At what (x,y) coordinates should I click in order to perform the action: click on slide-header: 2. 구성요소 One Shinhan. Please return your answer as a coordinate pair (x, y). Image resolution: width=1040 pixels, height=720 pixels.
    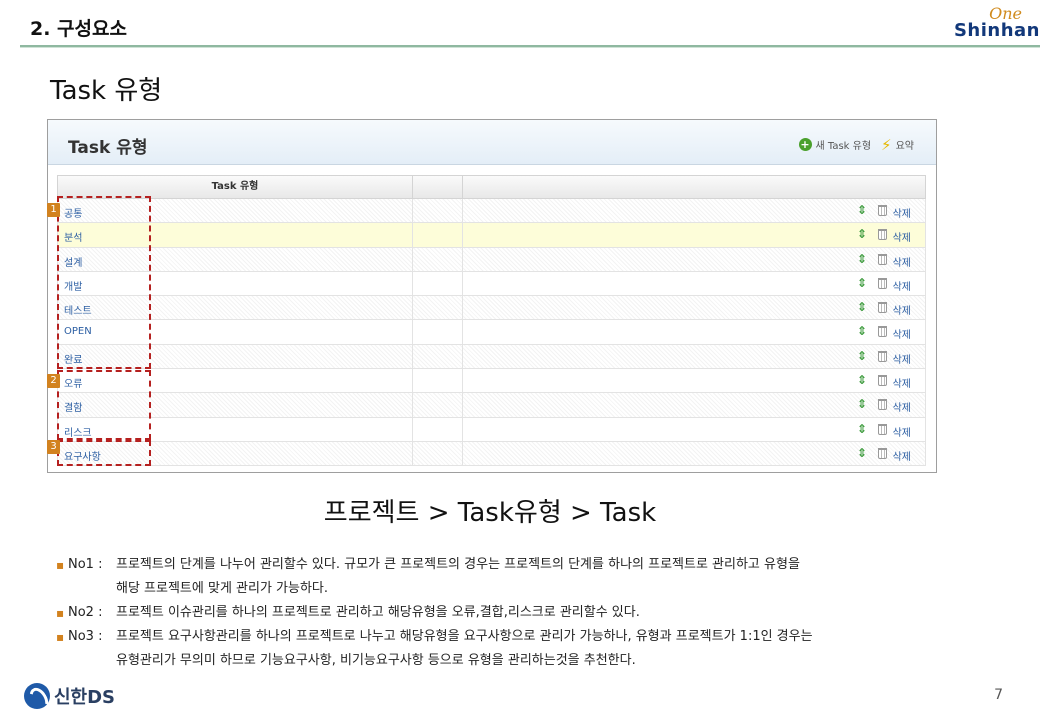
    Looking at the image, I should click on (520, 24).